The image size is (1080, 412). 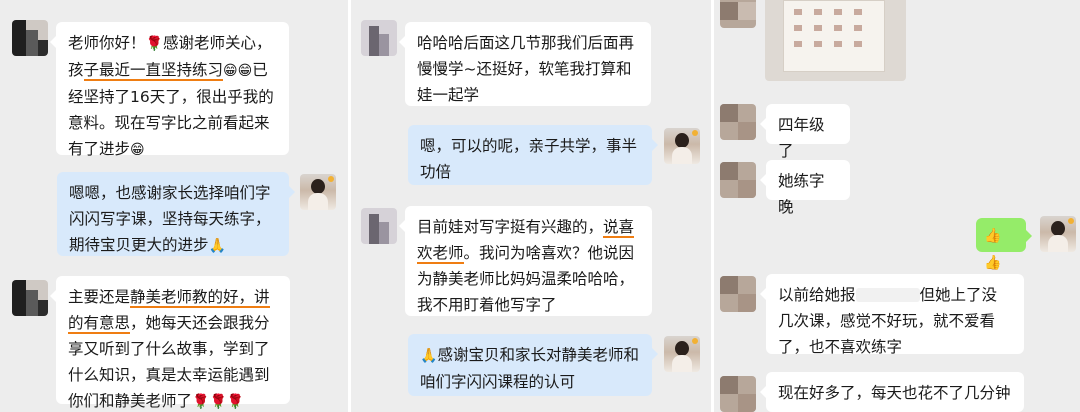 I want to click on rose-emoji: 🌹, so click(x=154, y=44).